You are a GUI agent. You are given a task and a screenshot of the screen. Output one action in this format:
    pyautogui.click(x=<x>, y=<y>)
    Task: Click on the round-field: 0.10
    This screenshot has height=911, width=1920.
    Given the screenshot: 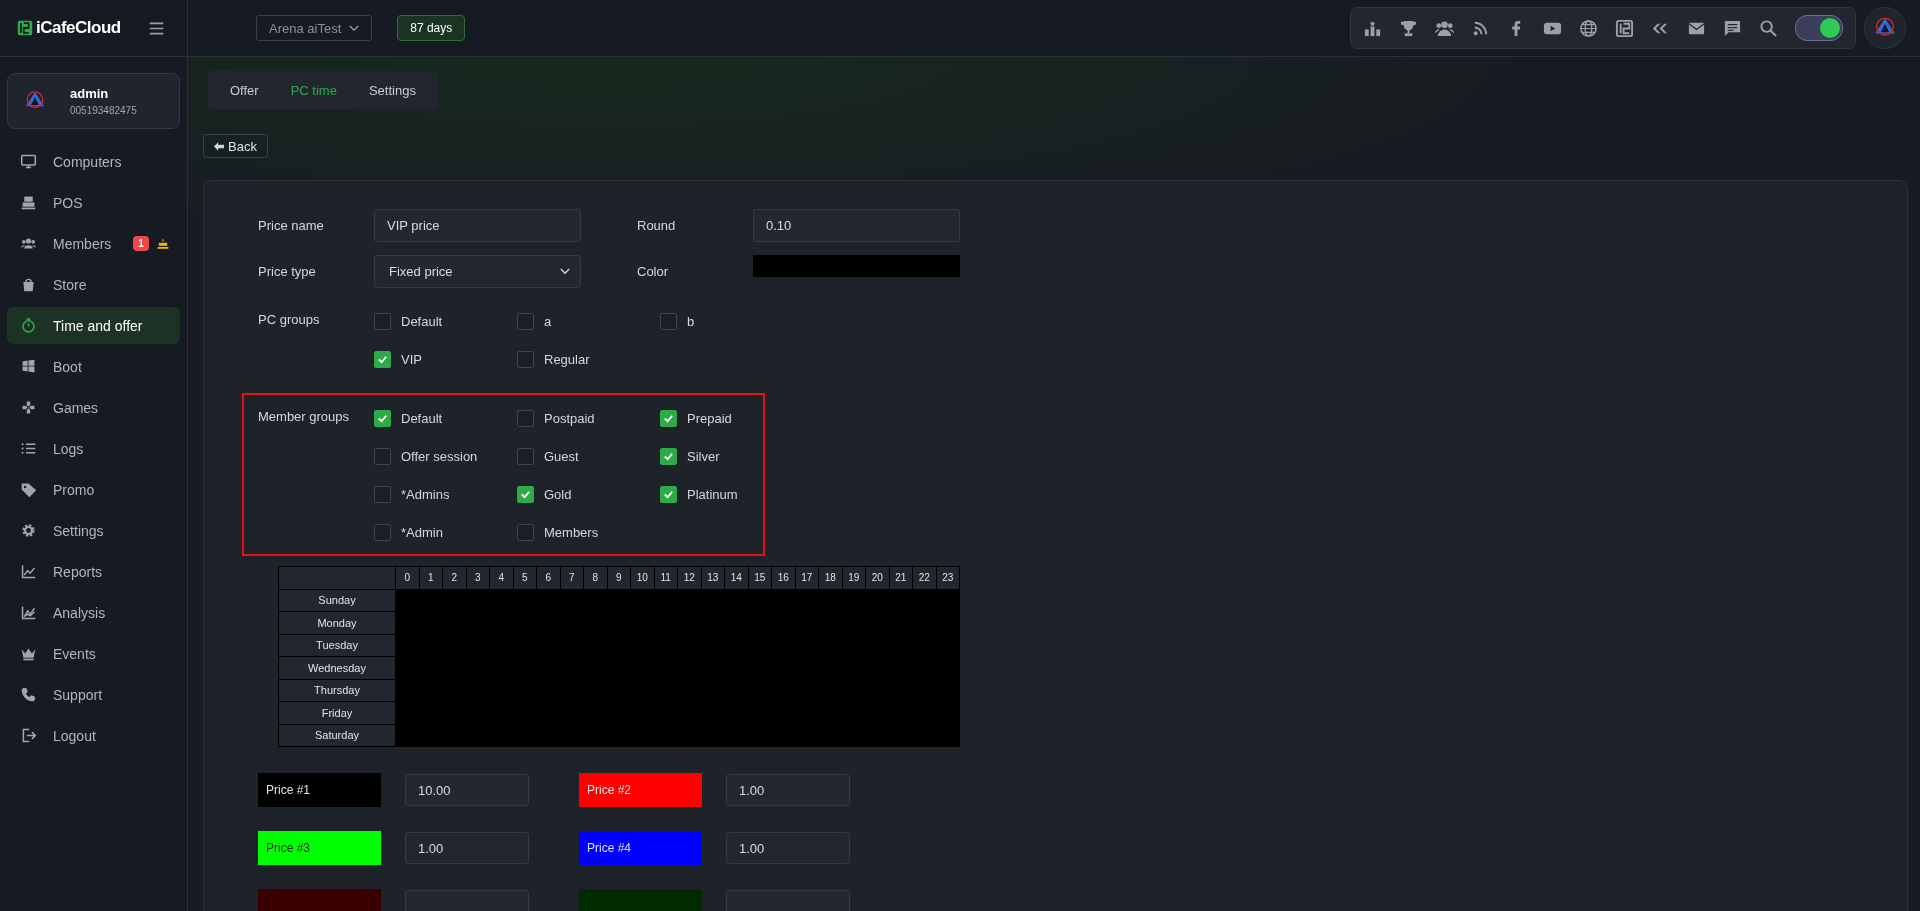 What is the action you would take?
    pyautogui.click(x=856, y=225)
    